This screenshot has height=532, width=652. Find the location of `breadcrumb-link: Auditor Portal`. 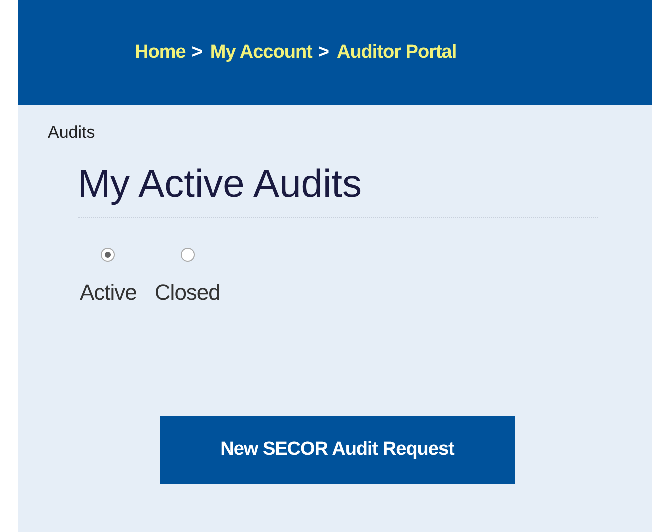

breadcrumb-link: Auditor Portal is located at coordinates (396, 53).